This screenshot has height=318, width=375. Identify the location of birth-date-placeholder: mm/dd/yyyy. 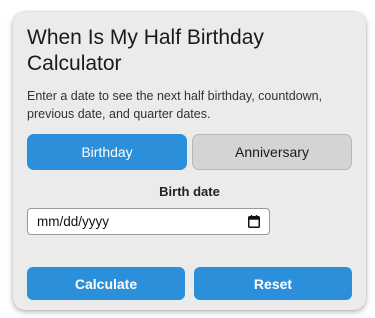
(73, 221).